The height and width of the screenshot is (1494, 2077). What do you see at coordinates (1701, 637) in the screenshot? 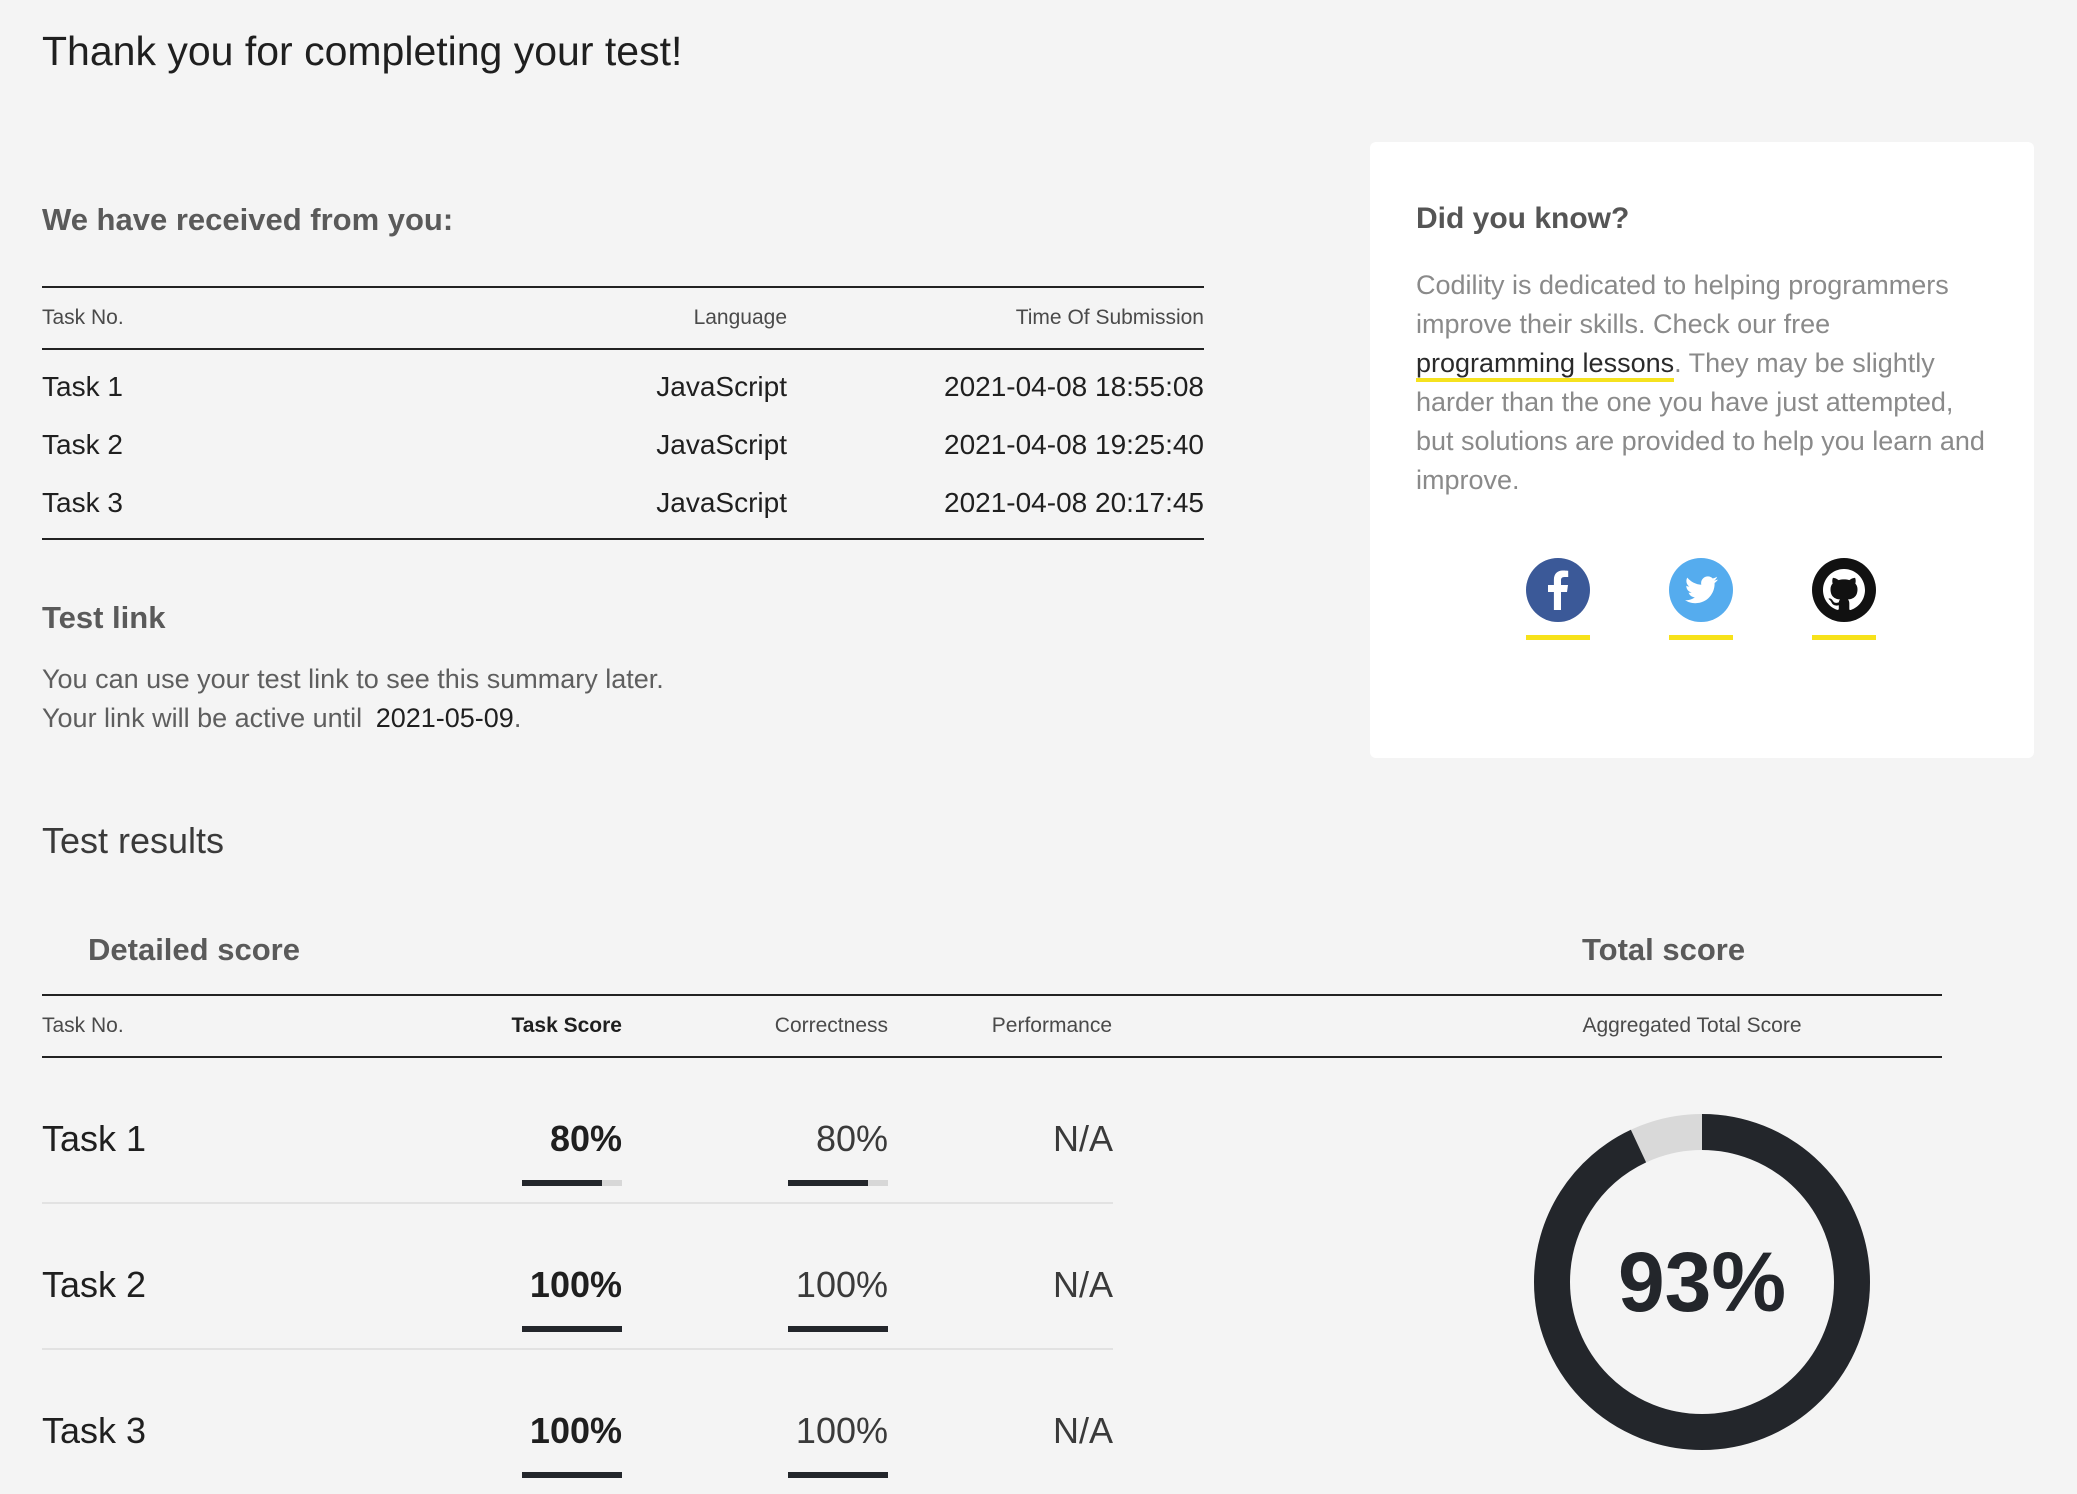
I see `twitter-underline` at bounding box center [1701, 637].